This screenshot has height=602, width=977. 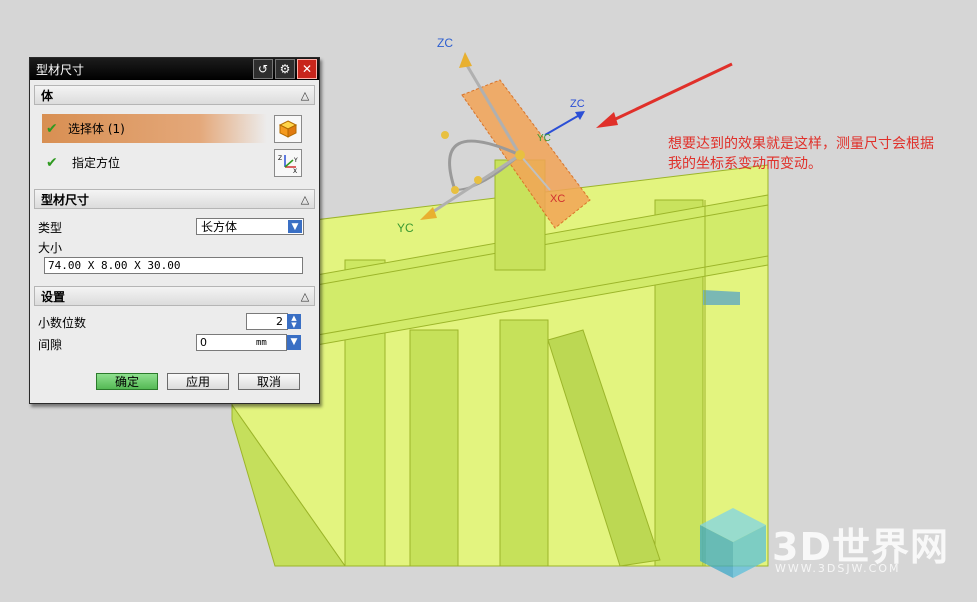 What do you see at coordinates (60, 69) in the screenshot?
I see `dialog-title: 型材尺寸` at bounding box center [60, 69].